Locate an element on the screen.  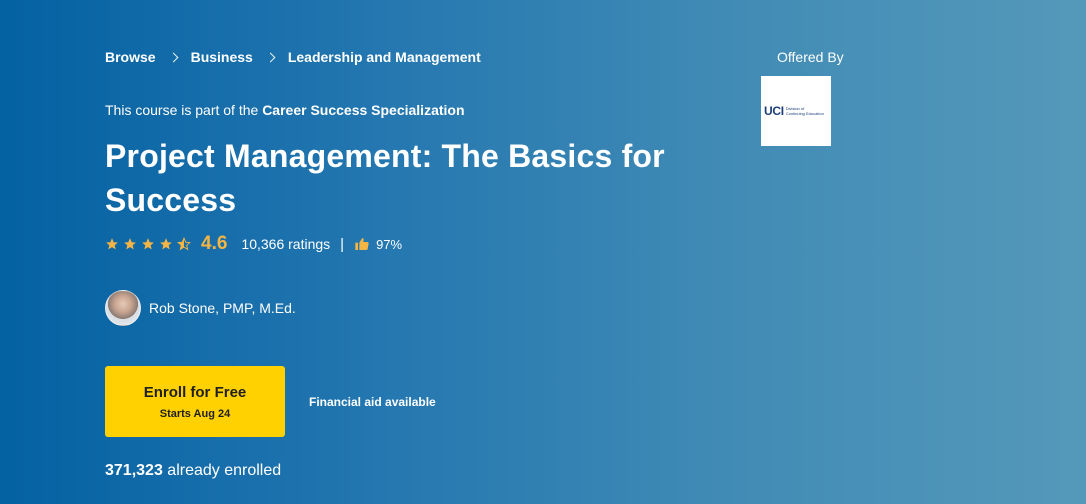
specialization-prefix: This course is part of the is located at coordinates (184, 110).